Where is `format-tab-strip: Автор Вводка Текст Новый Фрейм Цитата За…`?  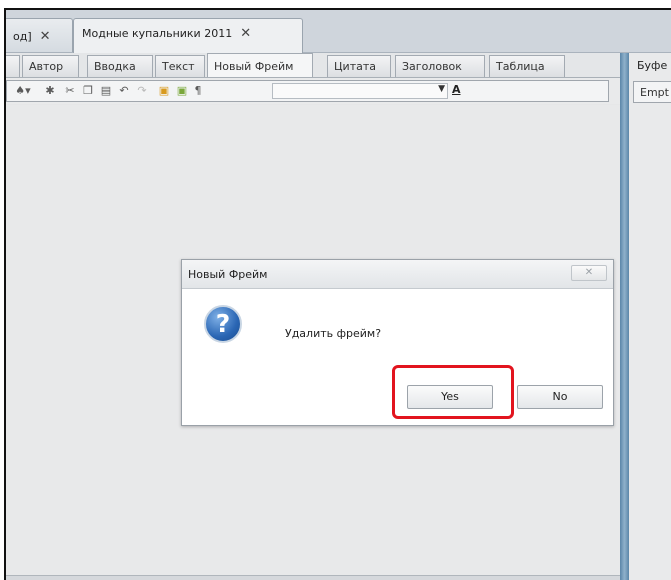 format-tab-strip: Автор Вводка Текст Новый Фрейм Цитата За… is located at coordinates (313, 65).